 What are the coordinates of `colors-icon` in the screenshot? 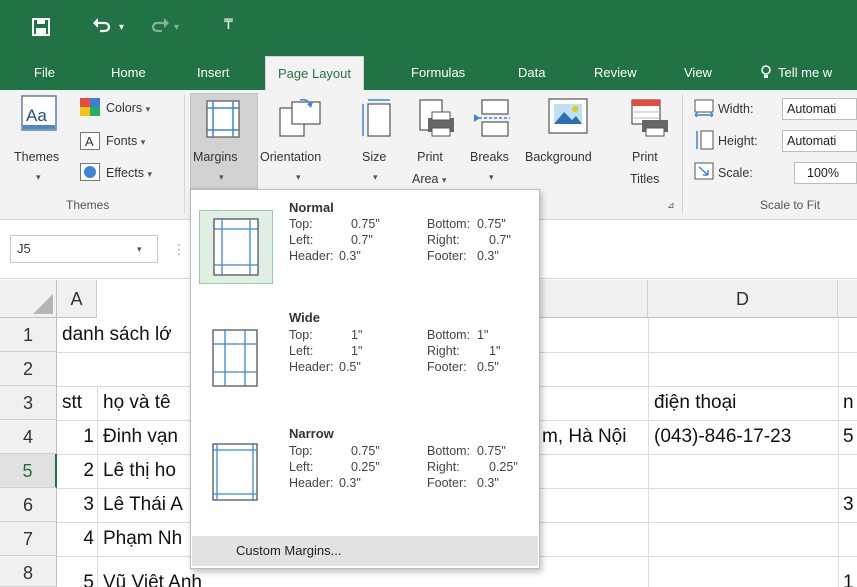 It's located at (90, 109).